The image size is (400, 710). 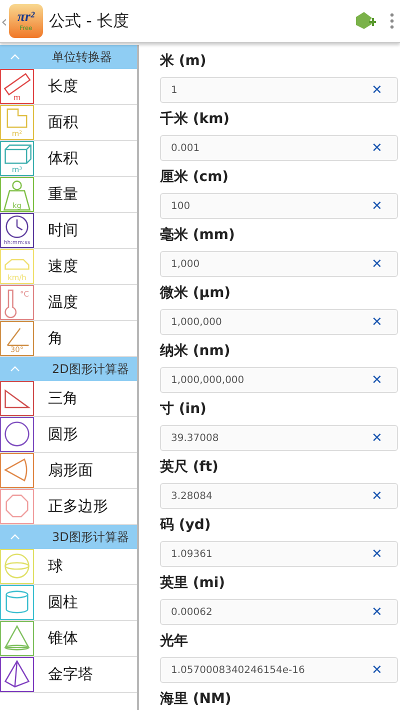 I want to click on value-field: 0.00062 ✕, so click(x=279, y=612).